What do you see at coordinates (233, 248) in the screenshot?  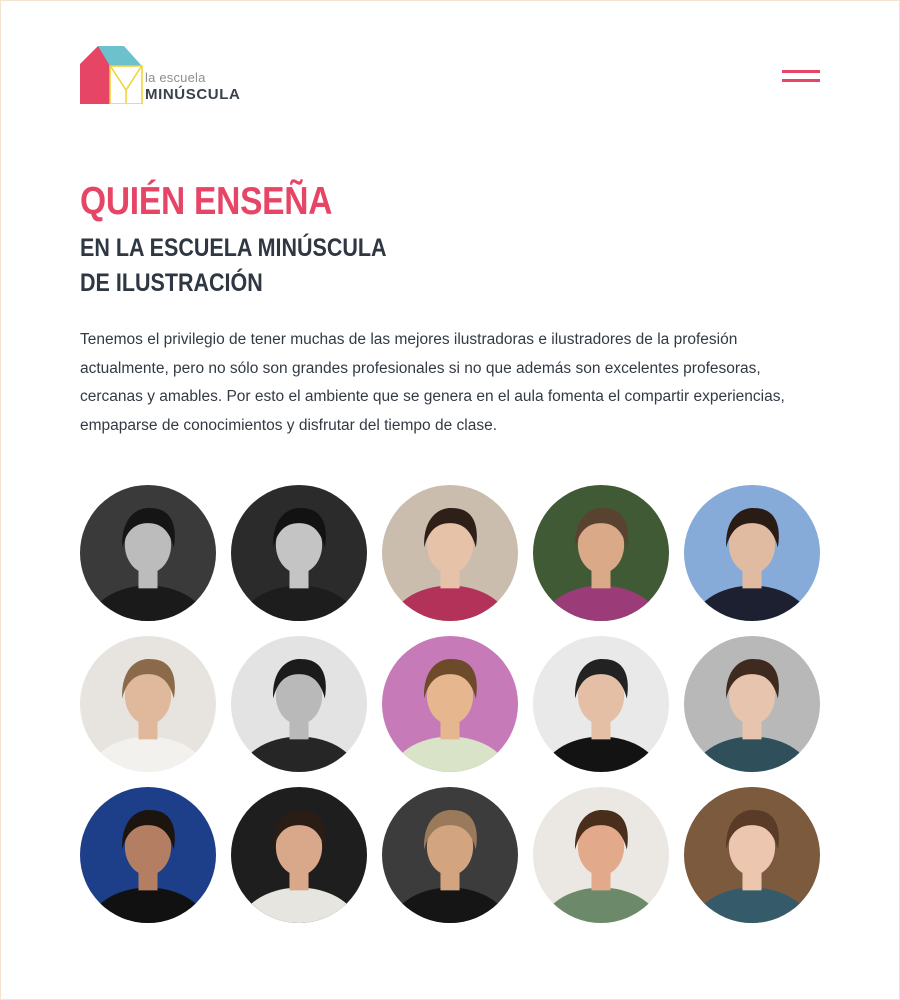 I see `page-subtitle-line1: EN LA ESCUELA MINÚSCULA` at bounding box center [233, 248].